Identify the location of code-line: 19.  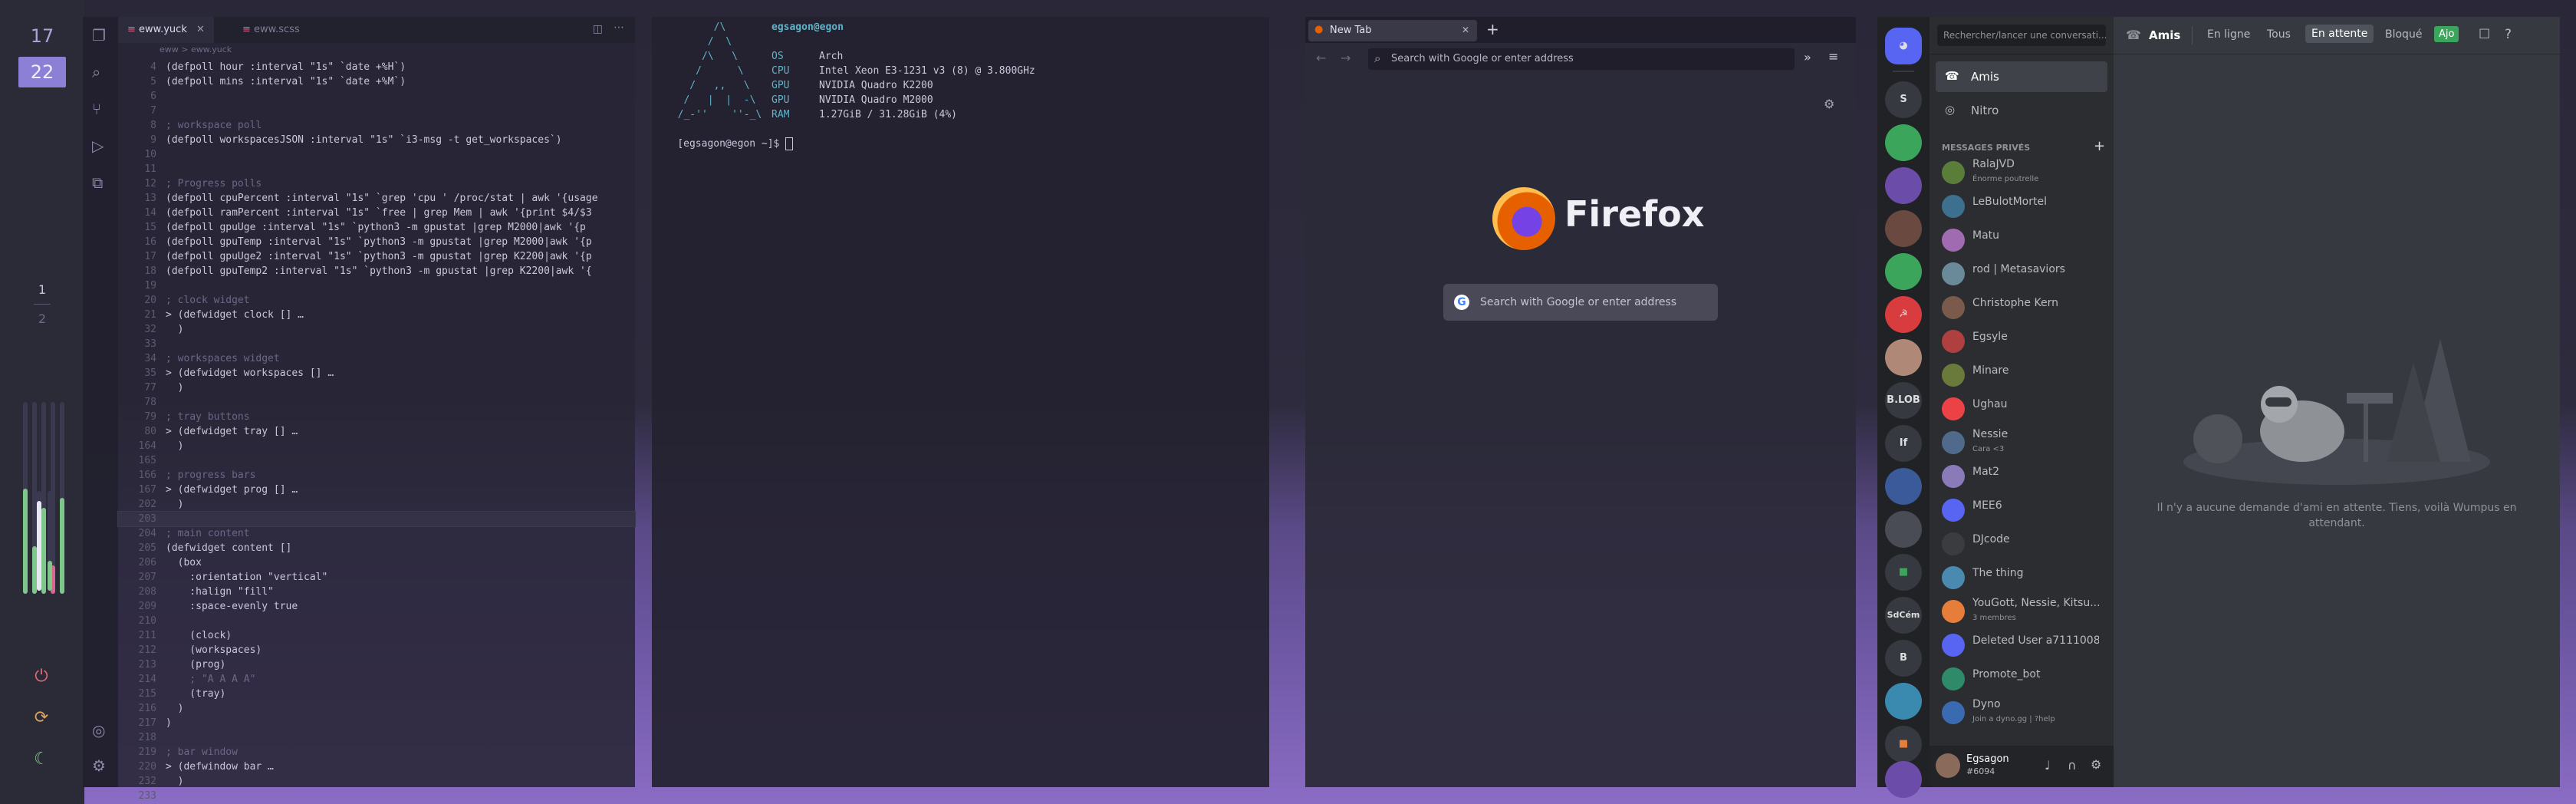
(376, 285).